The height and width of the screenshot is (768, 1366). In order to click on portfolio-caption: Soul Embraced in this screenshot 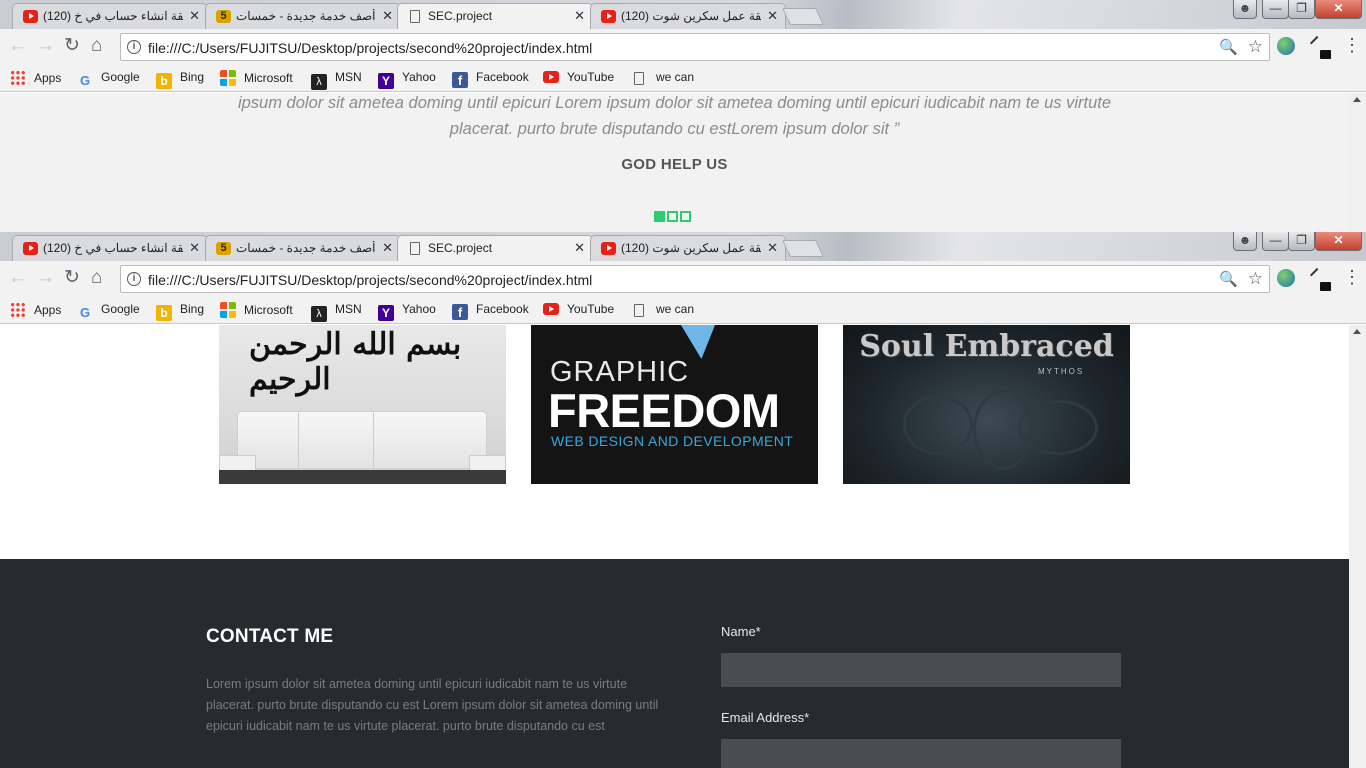, I will do `click(986, 346)`.